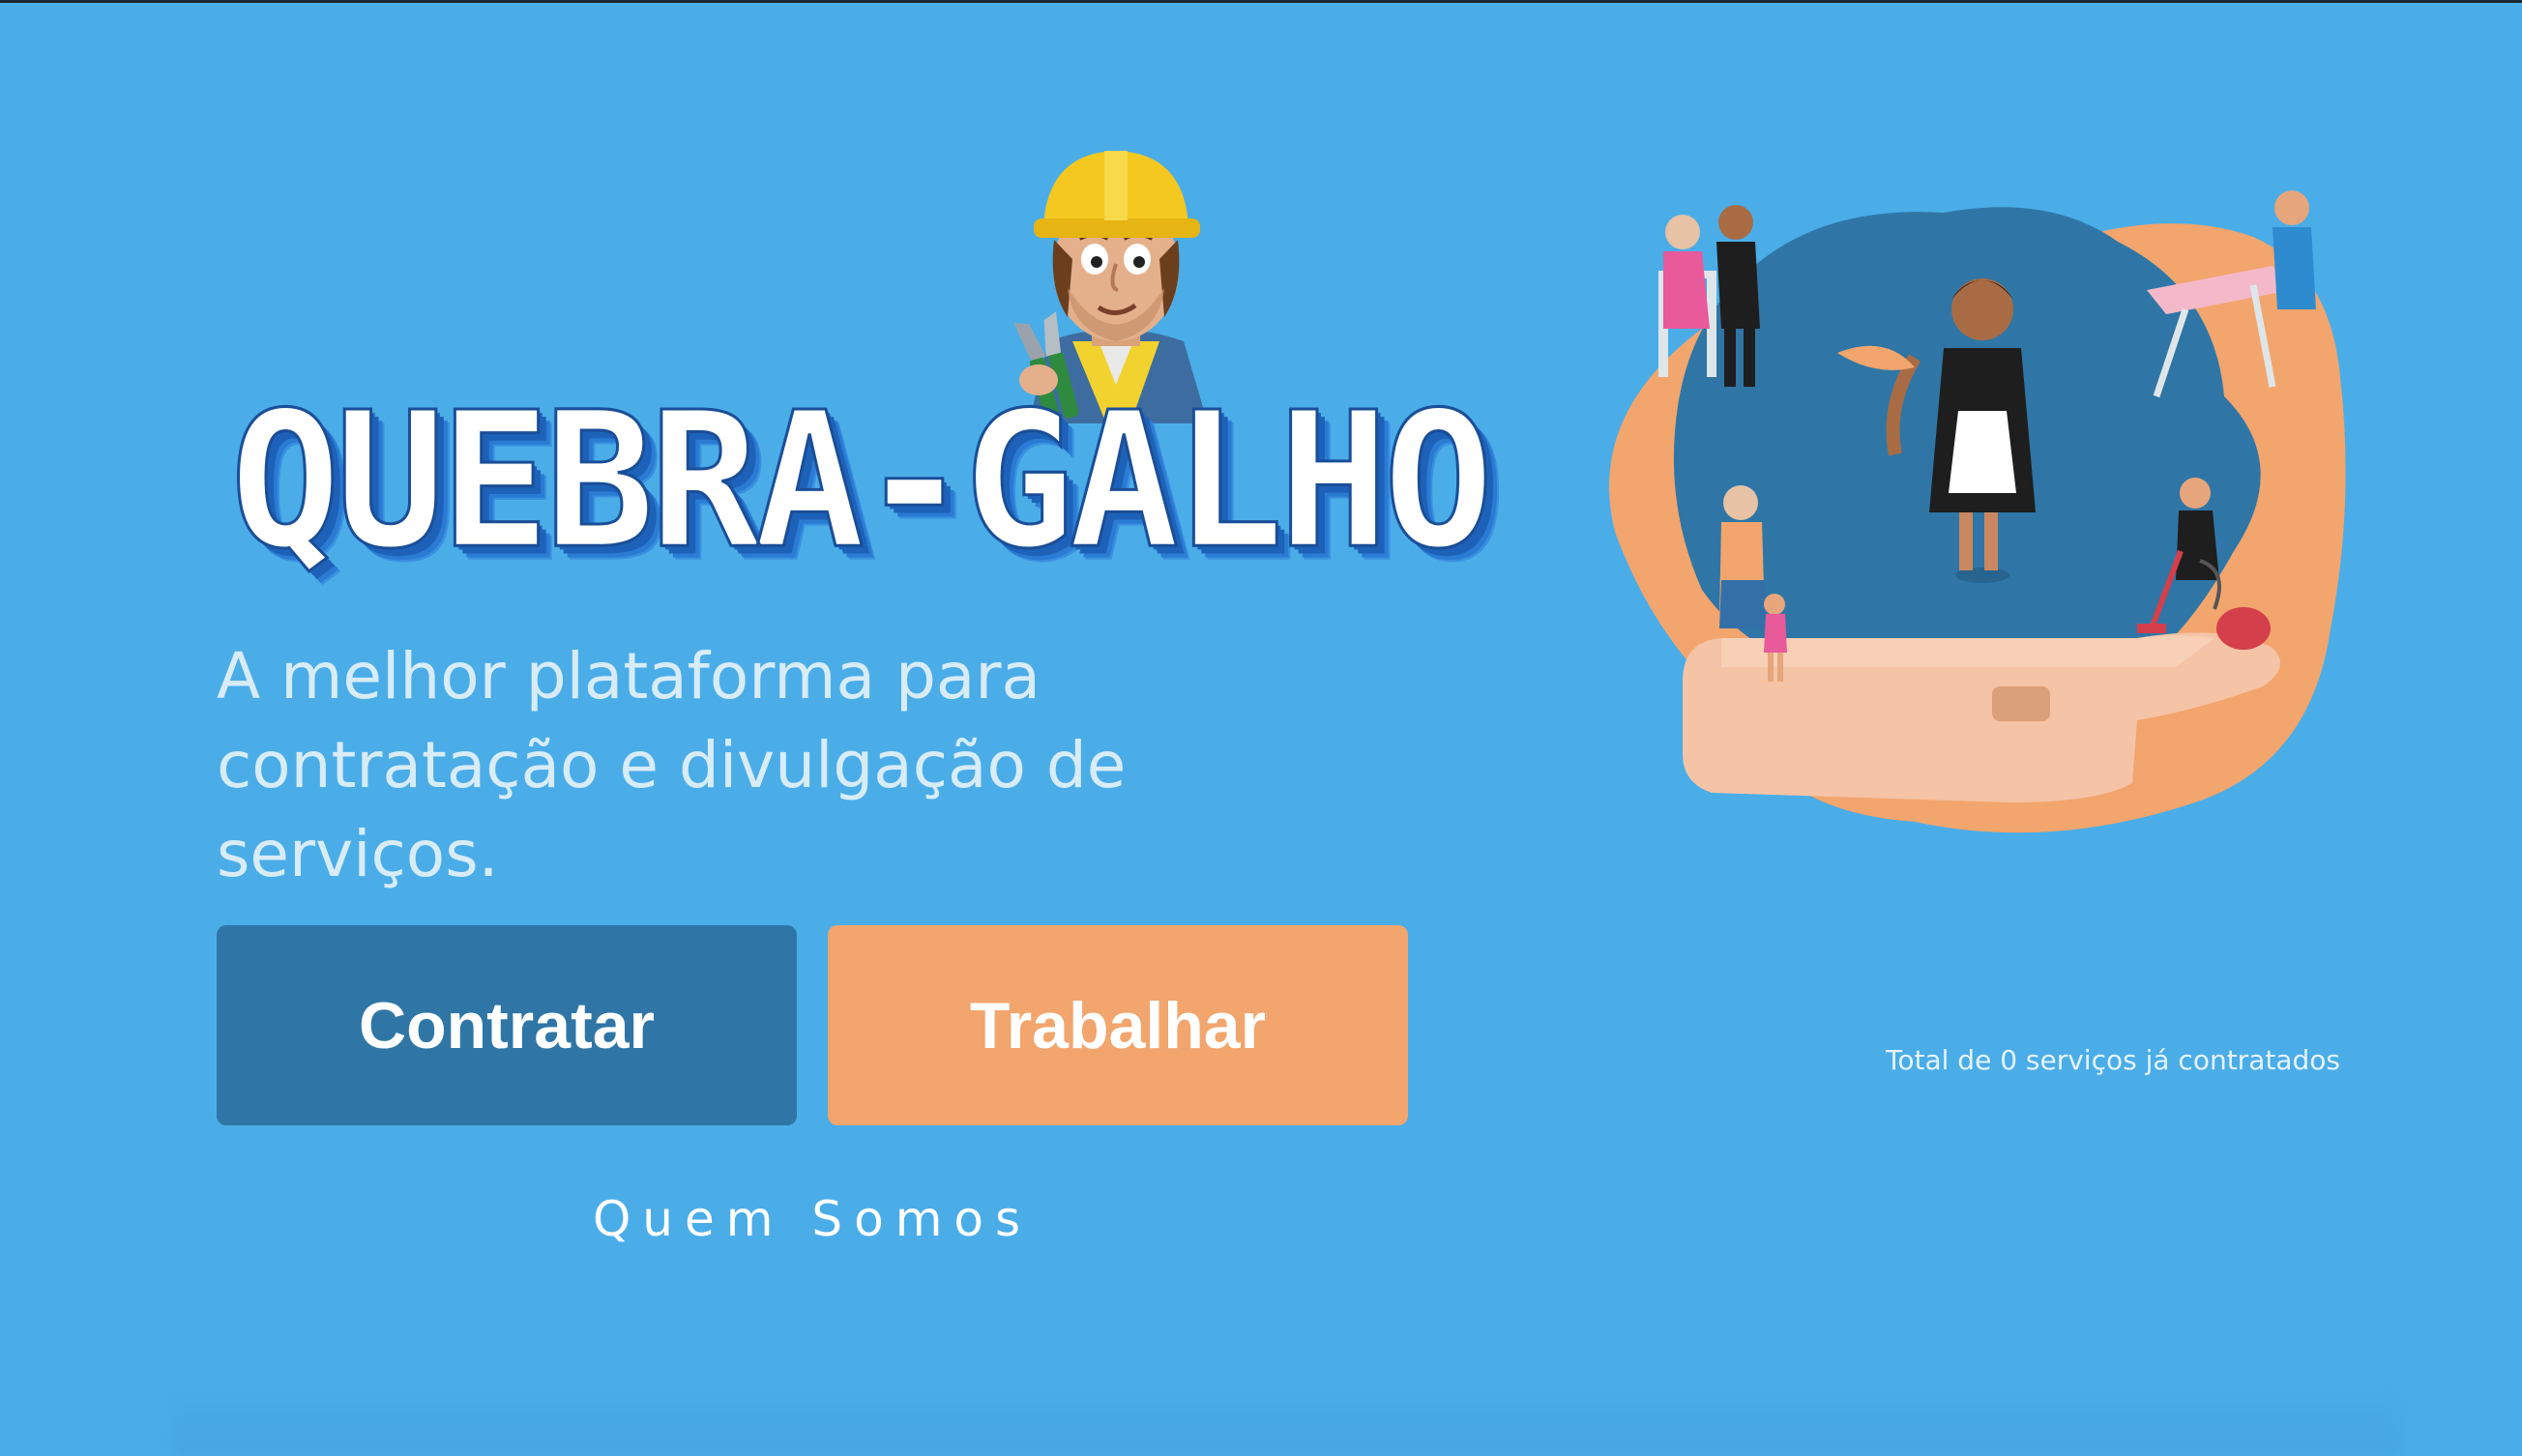 This screenshot has height=1456, width=2522. What do you see at coordinates (2113, 1060) in the screenshot?
I see `services-hired-count: Total de 0 serviços já contratados` at bounding box center [2113, 1060].